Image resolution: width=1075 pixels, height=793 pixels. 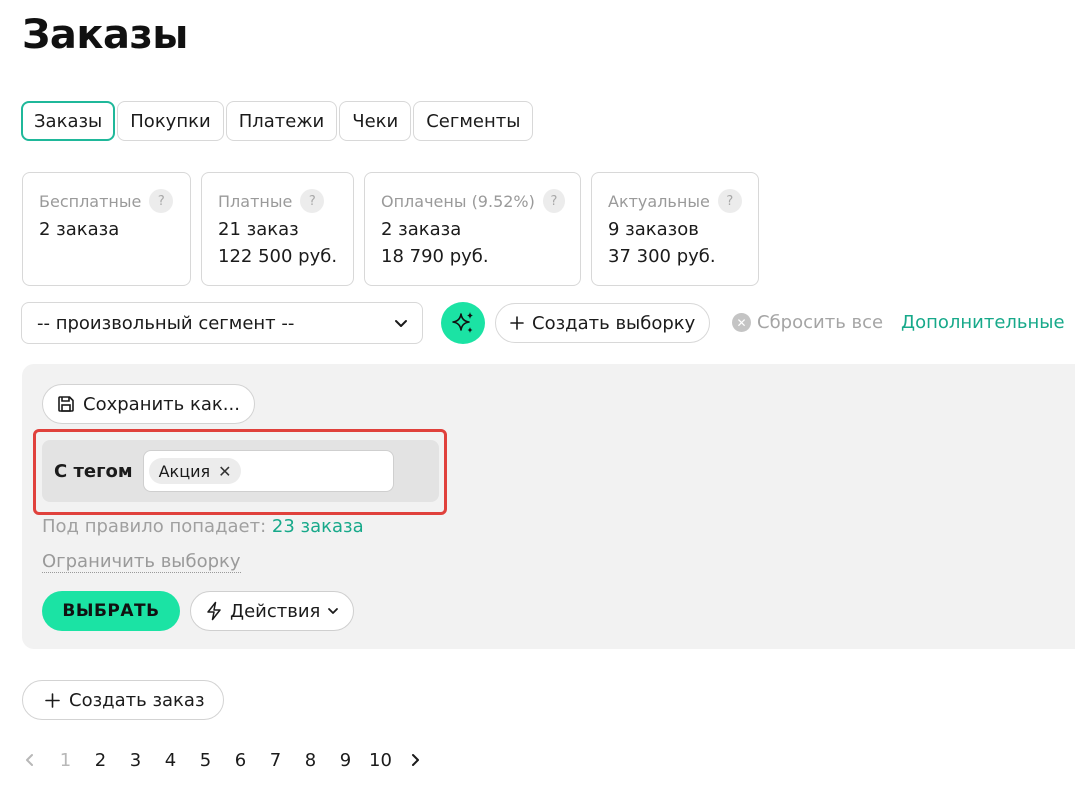 What do you see at coordinates (820, 322) in the screenshot?
I see `reset-all-label: Сбросить все` at bounding box center [820, 322].